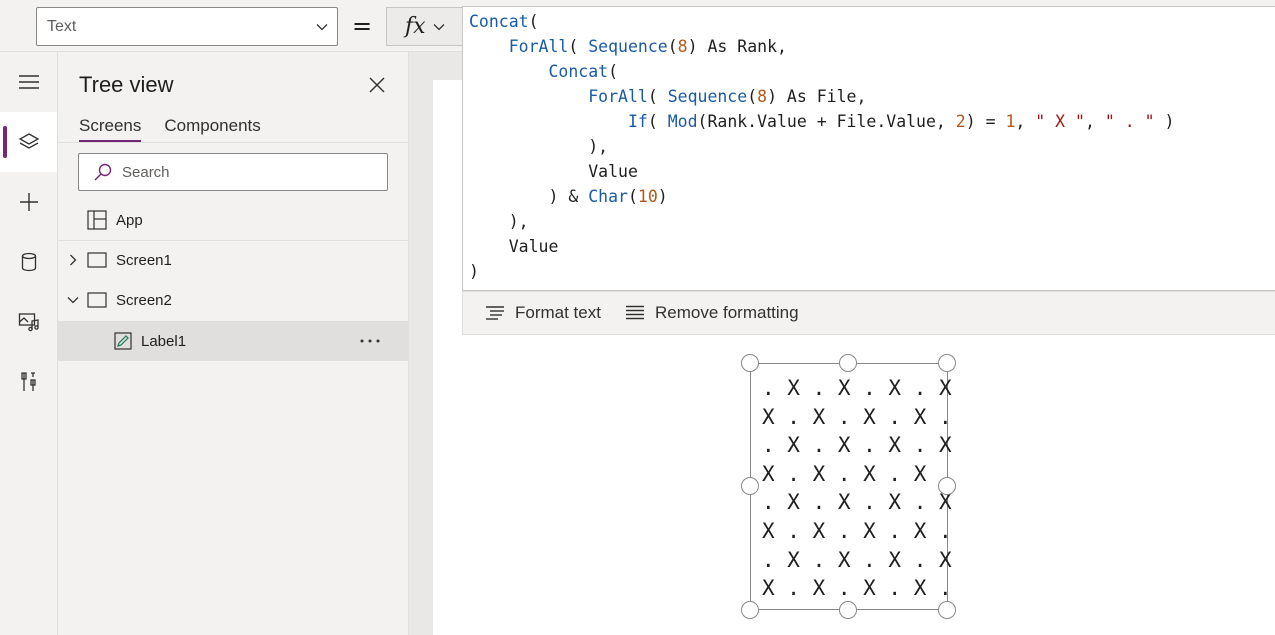 The width and height of the screenshot is (1275, 635). What do you see at coordinates (28, 82) in the screenshot?
I see `hamburger-menu-button` at bounding box center [28, 82].